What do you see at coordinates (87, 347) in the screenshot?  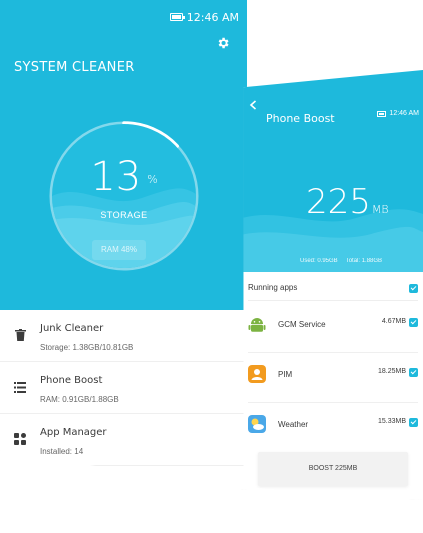 I see `list-item-subtitle: Storage: 1.38GB/10.81GB` at bounding box center [87, 347].